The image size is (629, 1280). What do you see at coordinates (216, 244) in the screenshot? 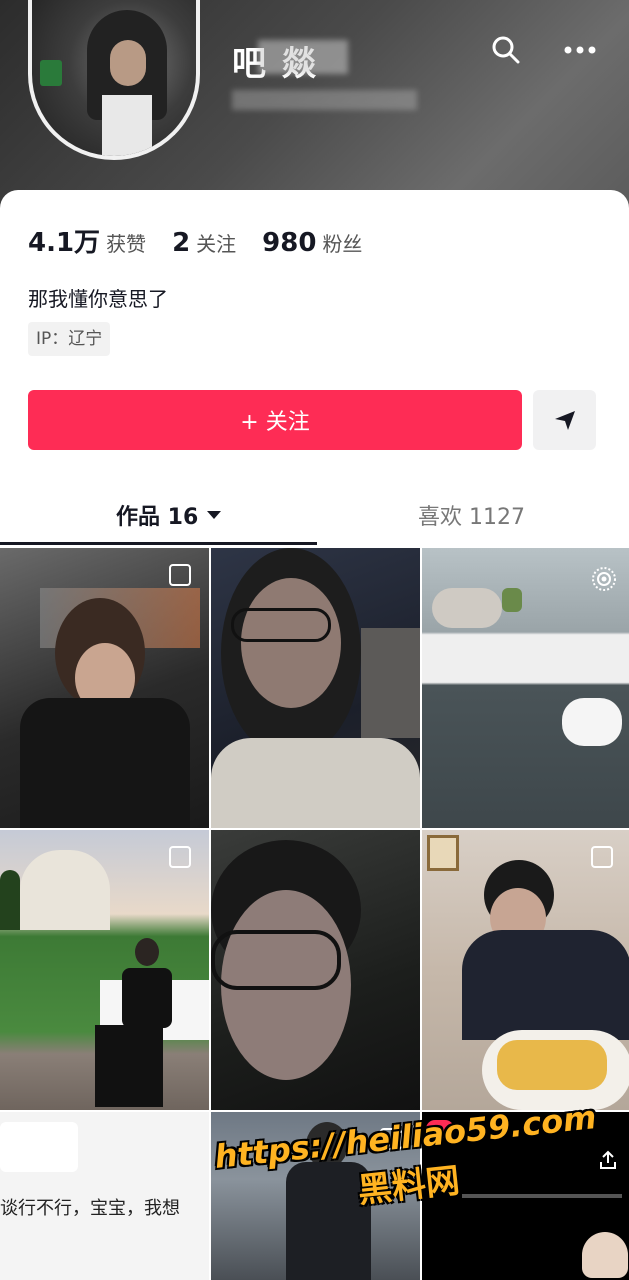
I see `following-label: 关注` at bounding box center [216, 244].